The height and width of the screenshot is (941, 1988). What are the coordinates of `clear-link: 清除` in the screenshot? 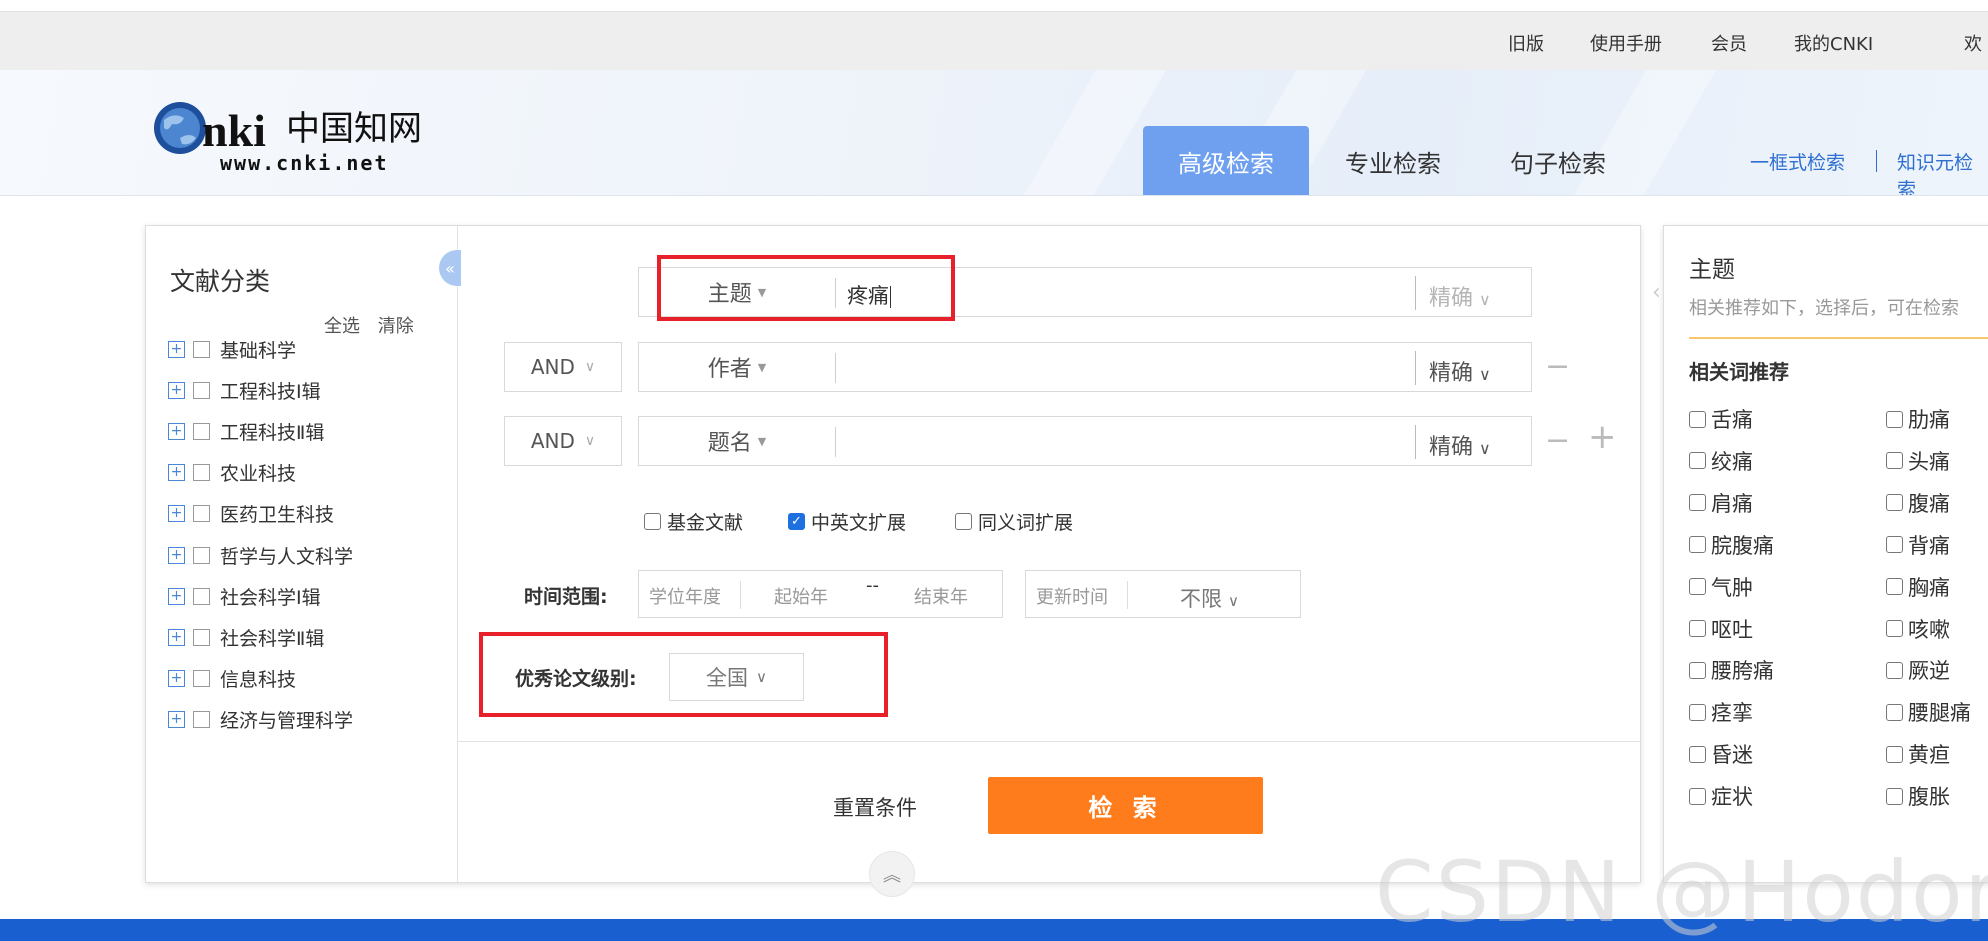 It's located at (396, 326).